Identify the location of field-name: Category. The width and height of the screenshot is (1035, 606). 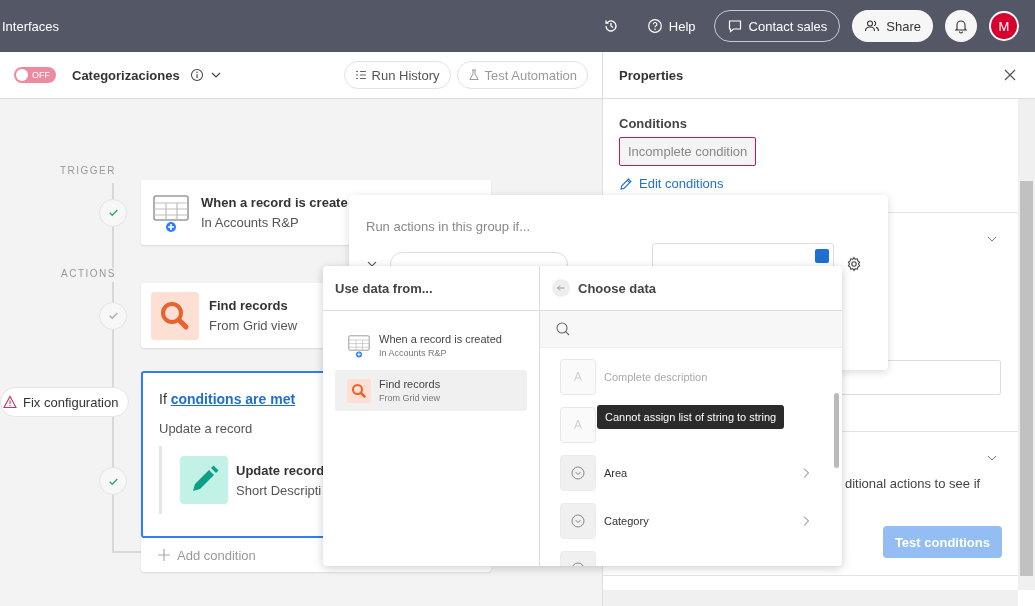
(626, 521).